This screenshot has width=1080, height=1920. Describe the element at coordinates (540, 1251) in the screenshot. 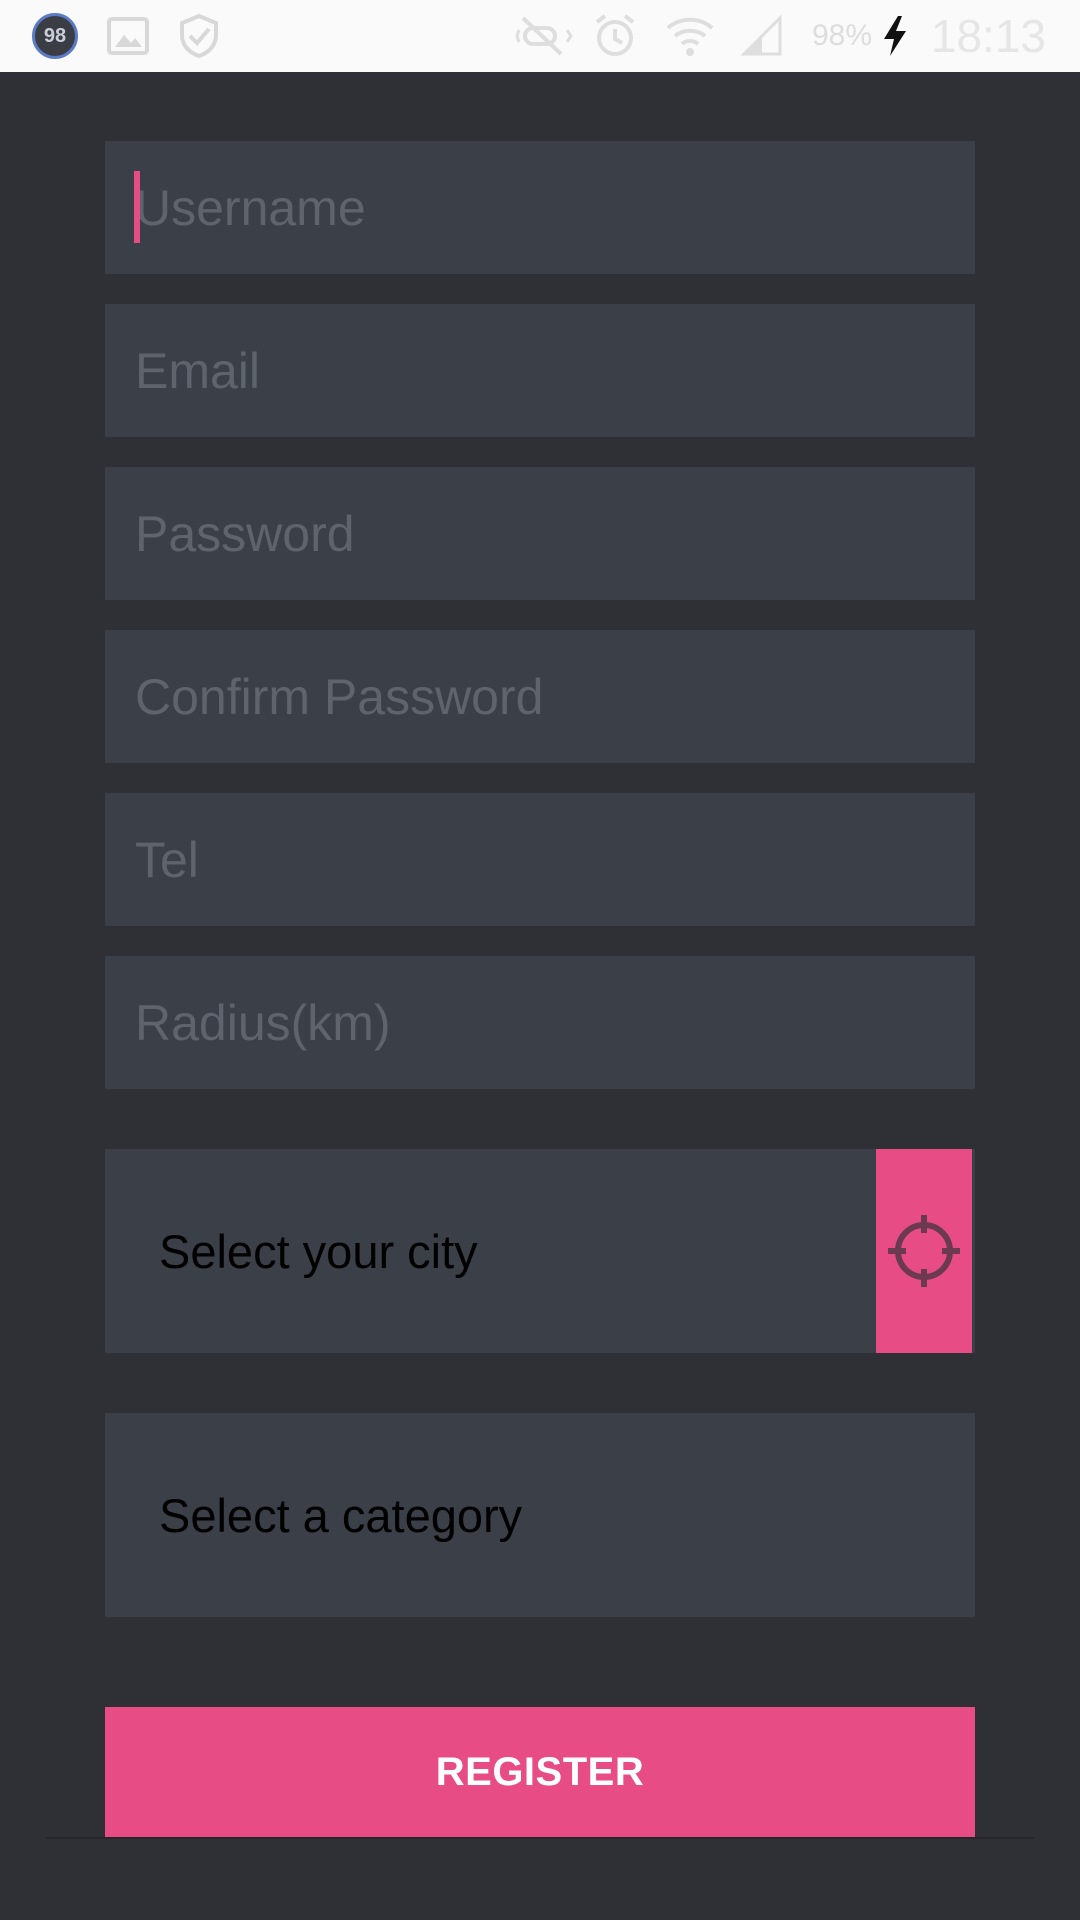

I see `city-select: Select your city` at that location.